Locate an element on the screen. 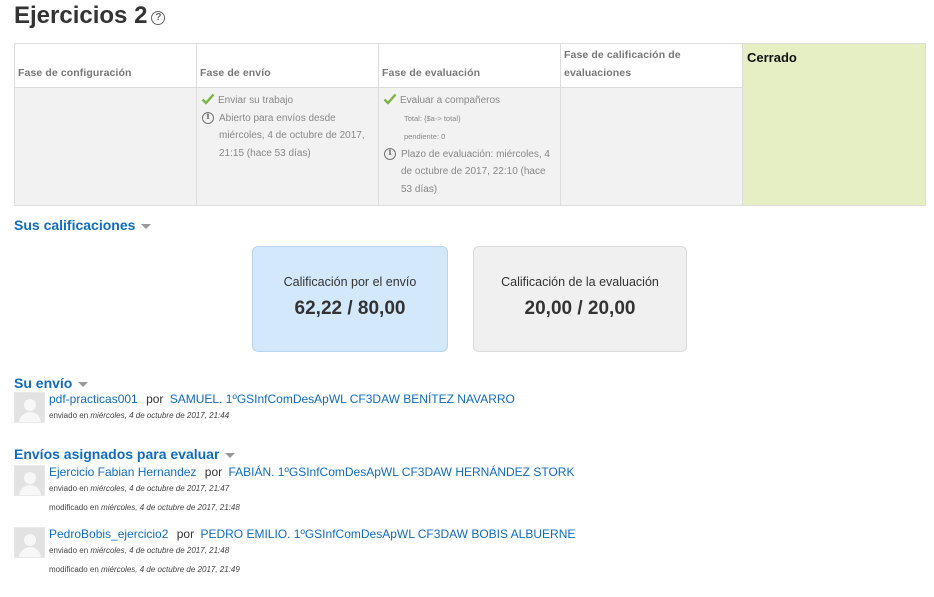  phase-title: Fase de envío is located at coordinates (287, 65).